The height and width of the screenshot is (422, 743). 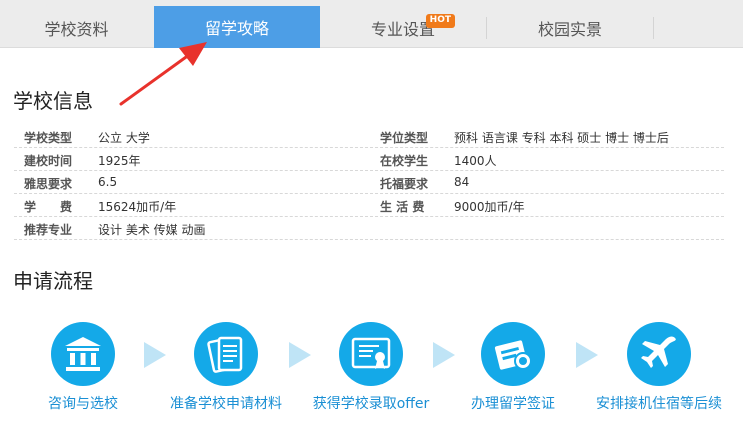 I want to click on info-label: 在校学生, so click(x=404, y=161).